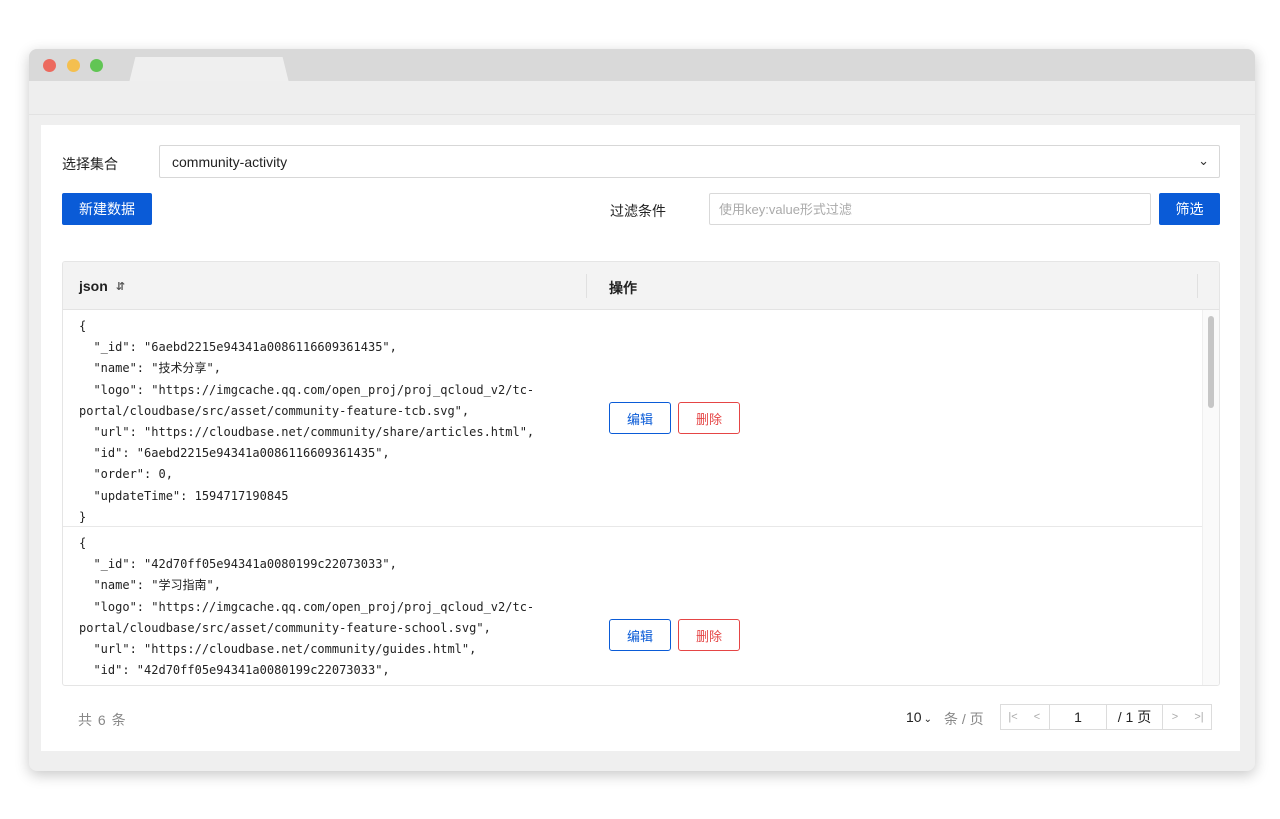  What do you see at coordinates (642, 98) in the screenshot?
I see `browser-toolbar` at bounding box center [642, 98].